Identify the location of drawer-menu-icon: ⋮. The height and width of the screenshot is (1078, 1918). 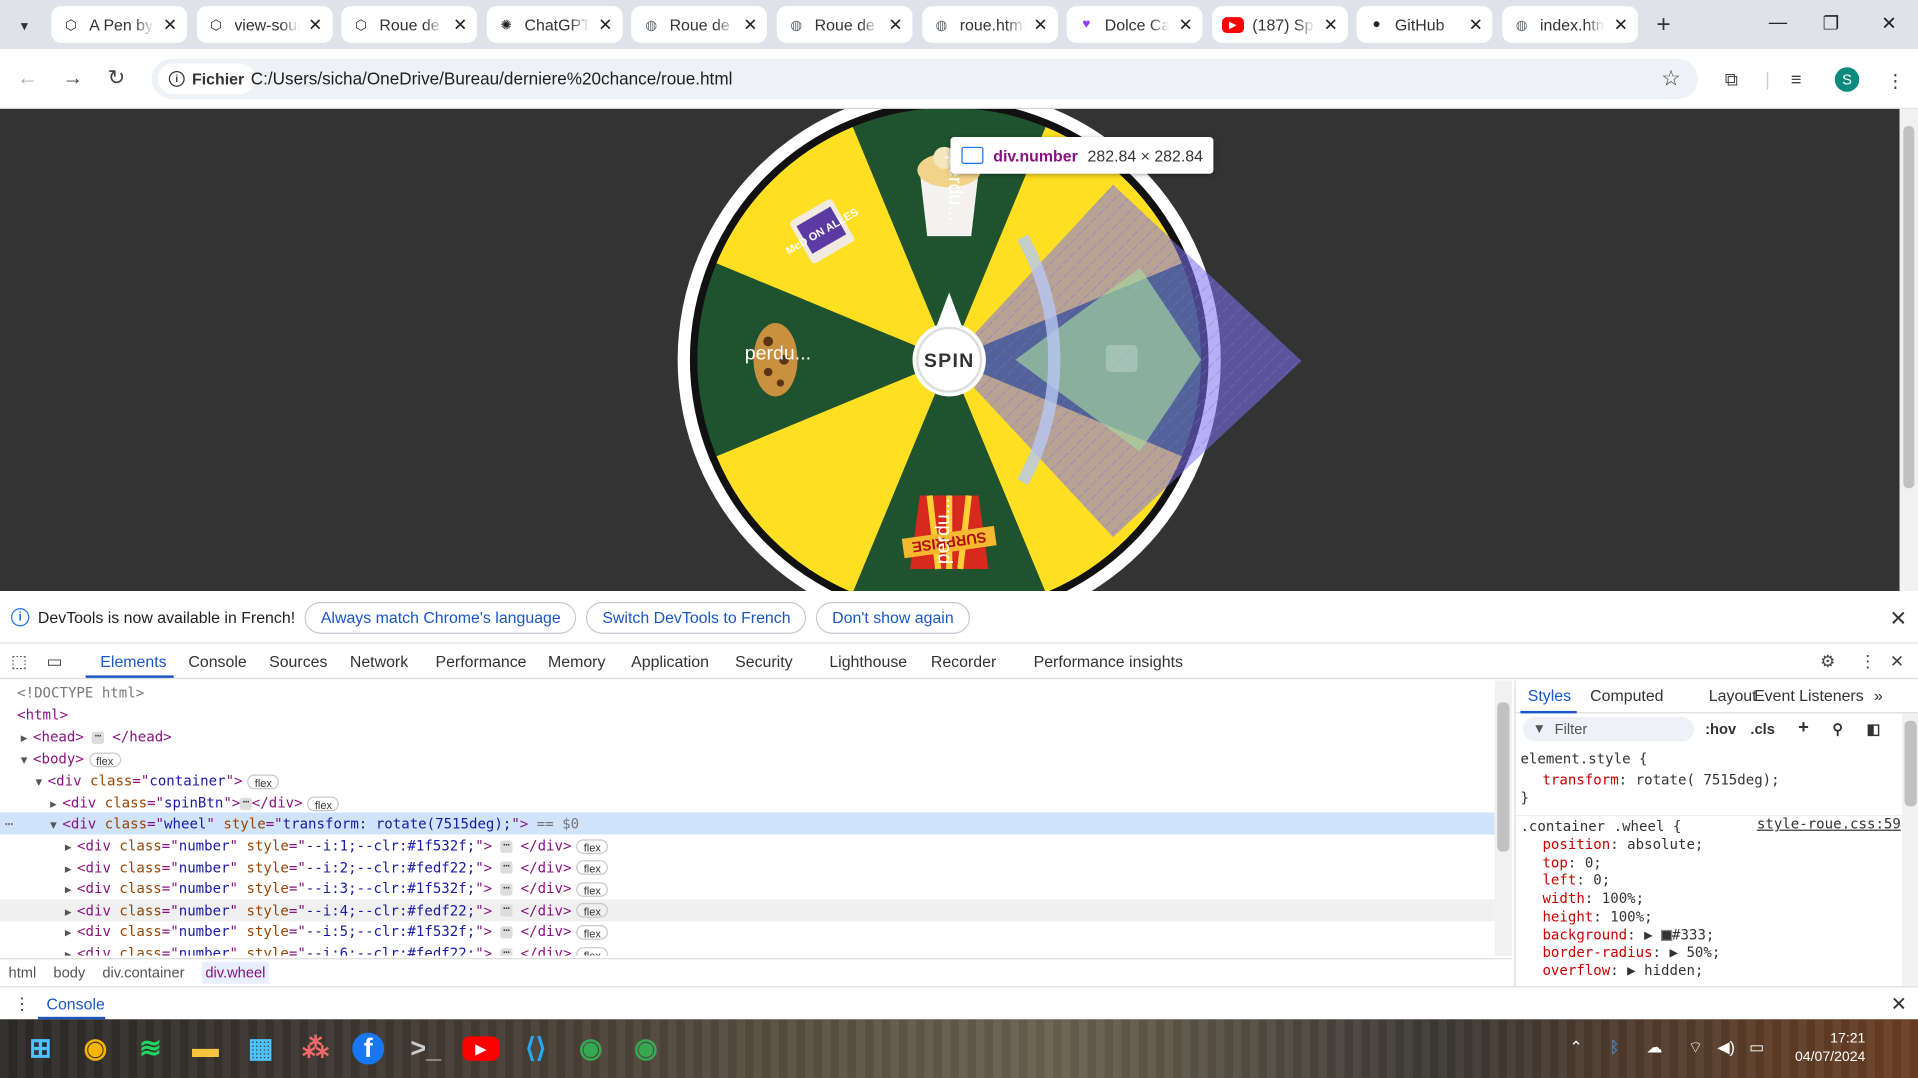
(21, 1004).